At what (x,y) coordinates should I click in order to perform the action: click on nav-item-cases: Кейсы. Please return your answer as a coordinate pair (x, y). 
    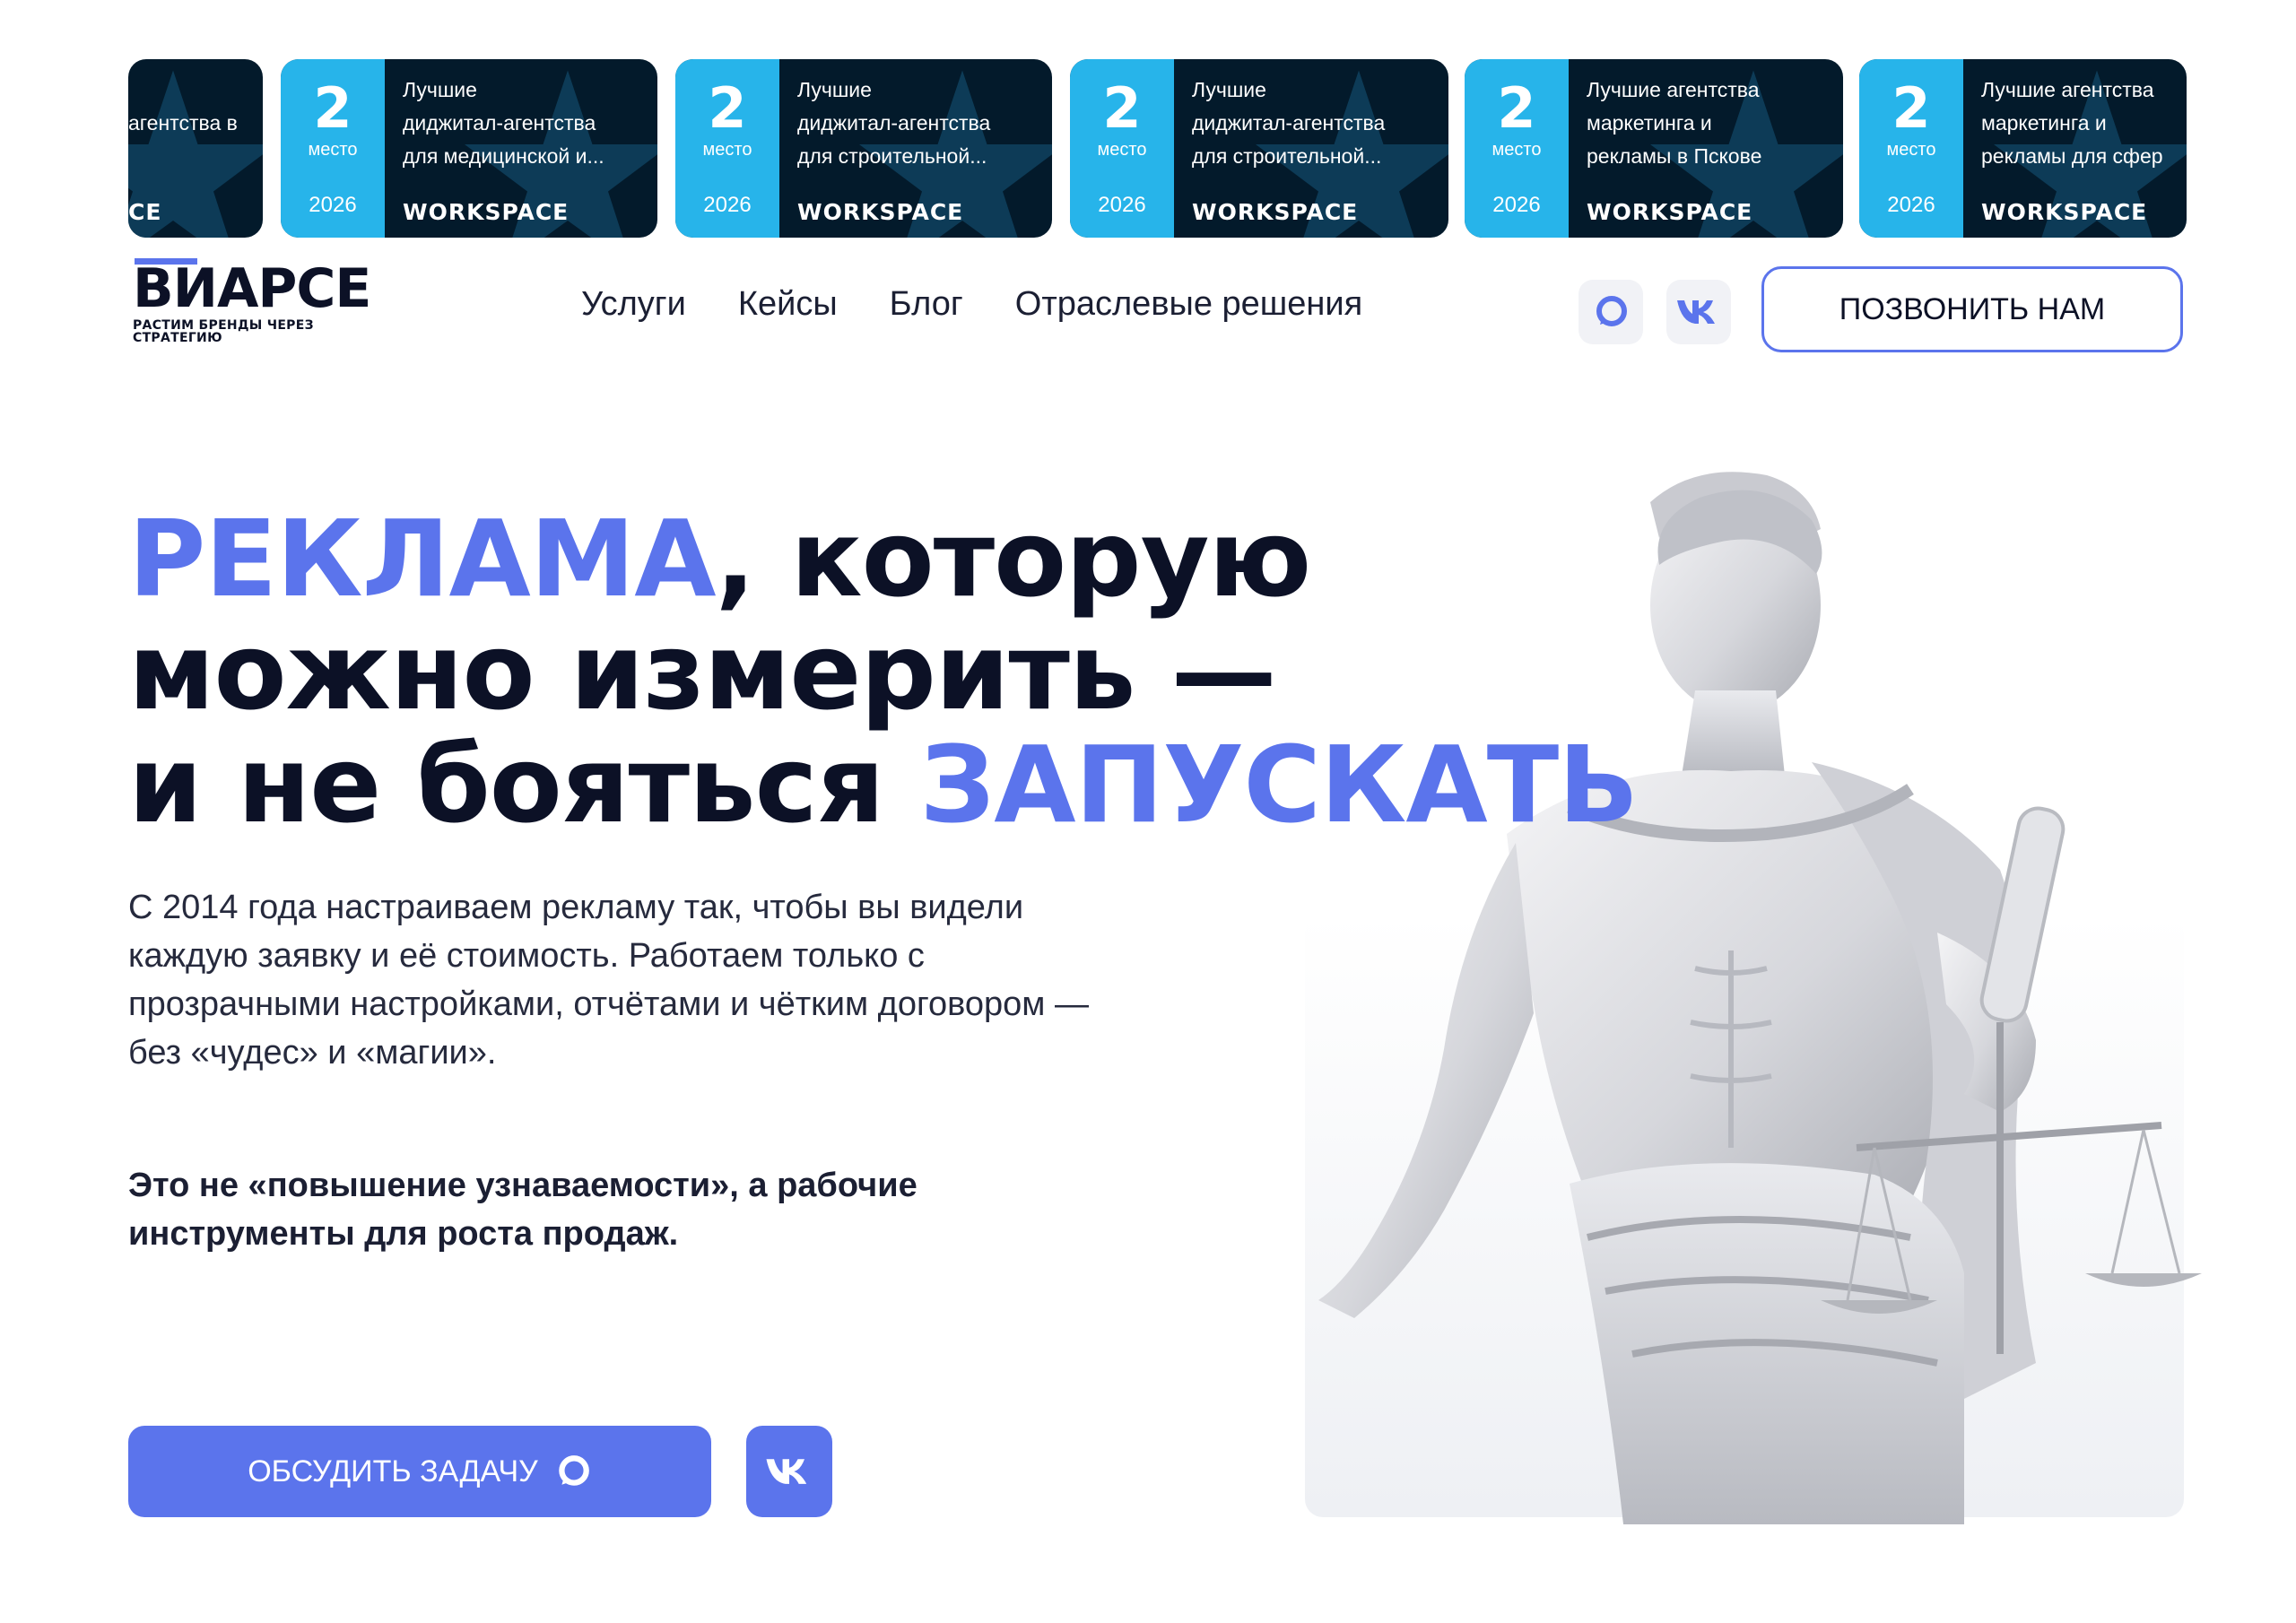
    Looking at the image, I should click on (788, 304).